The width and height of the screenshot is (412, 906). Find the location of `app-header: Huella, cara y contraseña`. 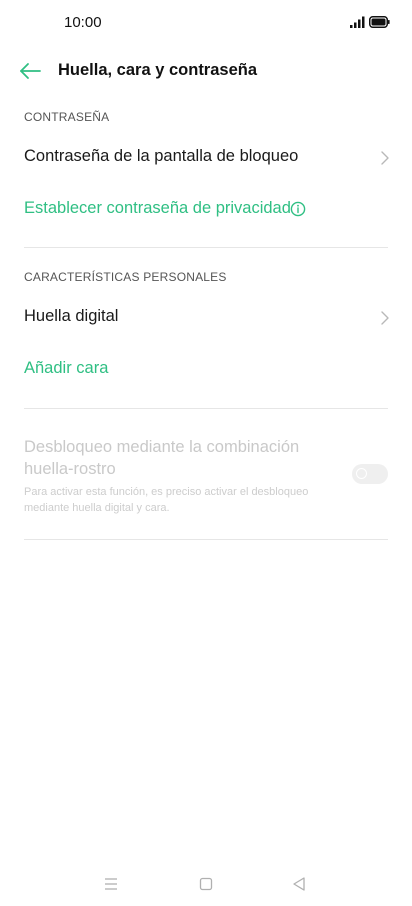

app-header: Huella, cara y contraseña is located at coordinates (206, 72).